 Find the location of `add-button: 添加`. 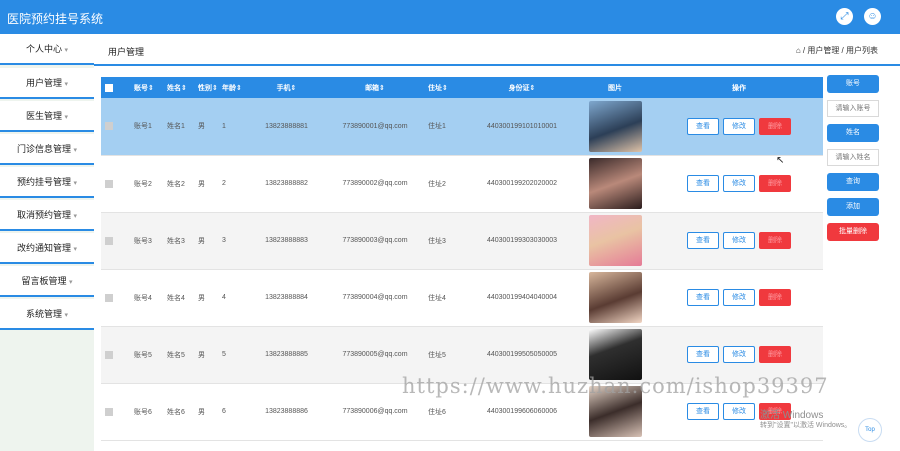

add-button: 添加 is located at coordinates (853, 207).